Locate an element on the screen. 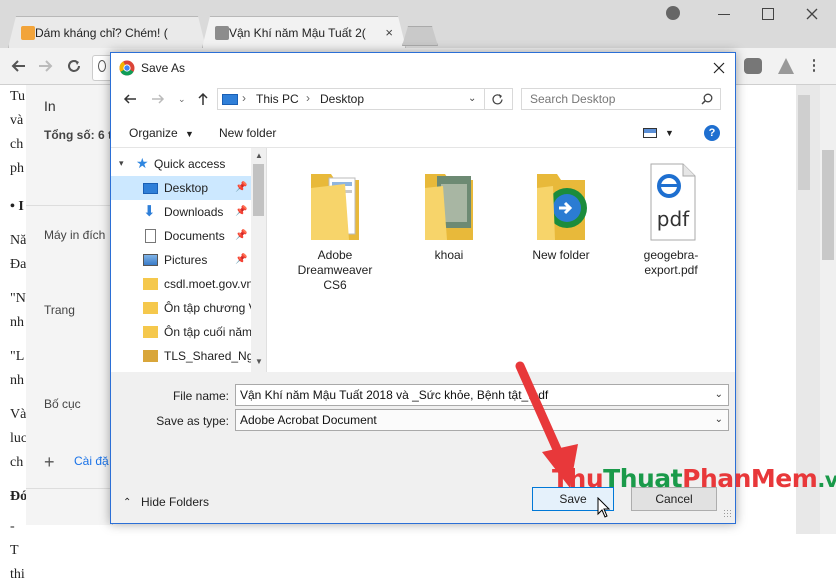 The height and width of the screenshot is (587, 836). file-item: Adobe Dreamweaver CS6 is located at coordinates (335, 226).